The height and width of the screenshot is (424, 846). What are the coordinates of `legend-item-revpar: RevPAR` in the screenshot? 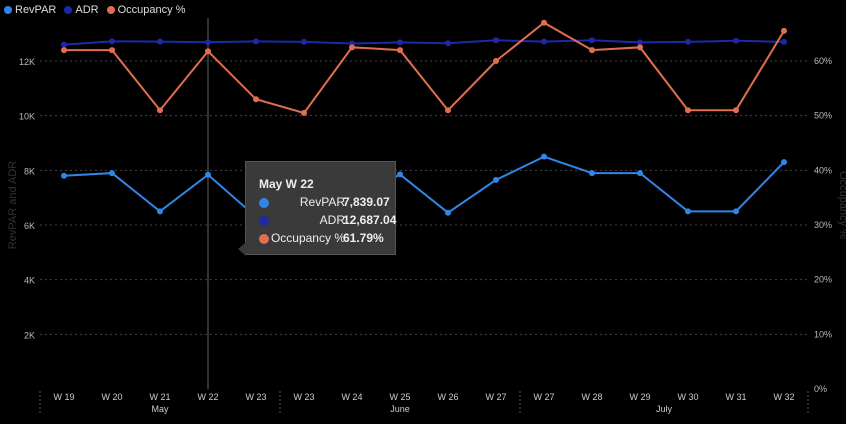 It's located at (30, 10).